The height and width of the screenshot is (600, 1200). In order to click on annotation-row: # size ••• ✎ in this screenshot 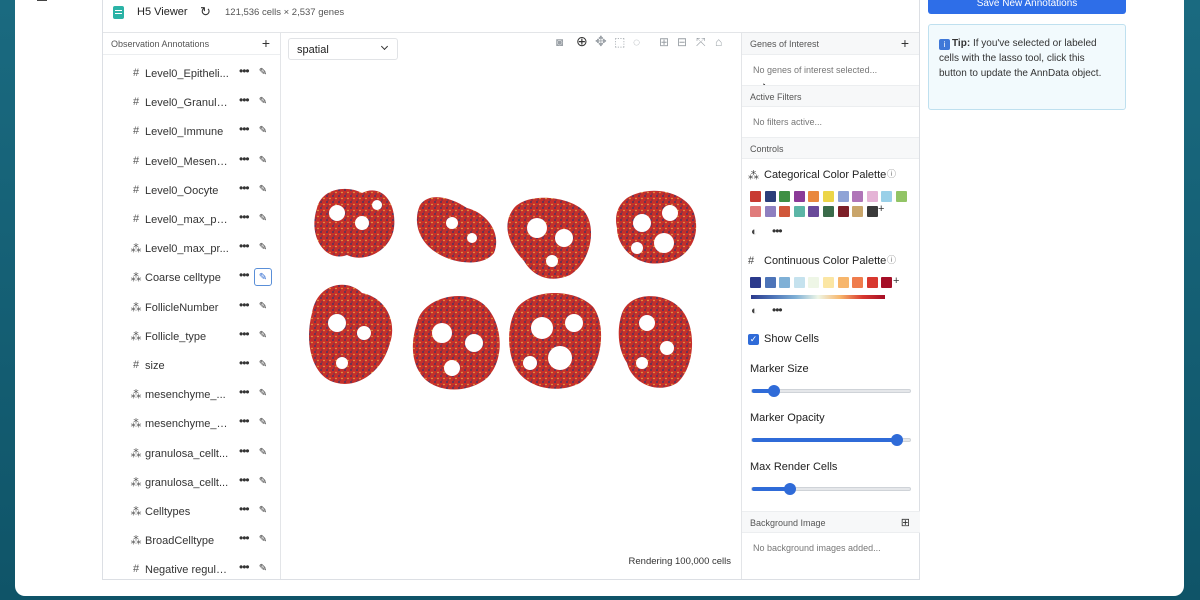, I will do `click(192, 366)`.